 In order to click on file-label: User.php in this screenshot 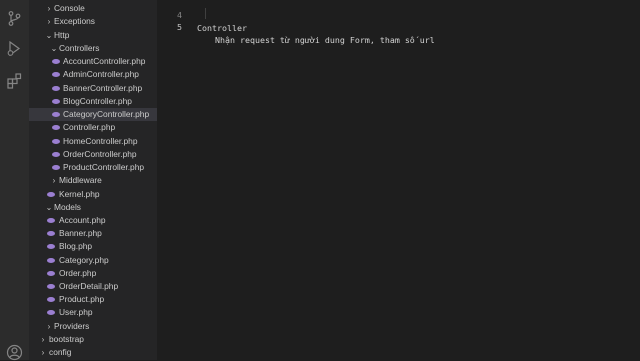, I will do `click(76, 312)`.